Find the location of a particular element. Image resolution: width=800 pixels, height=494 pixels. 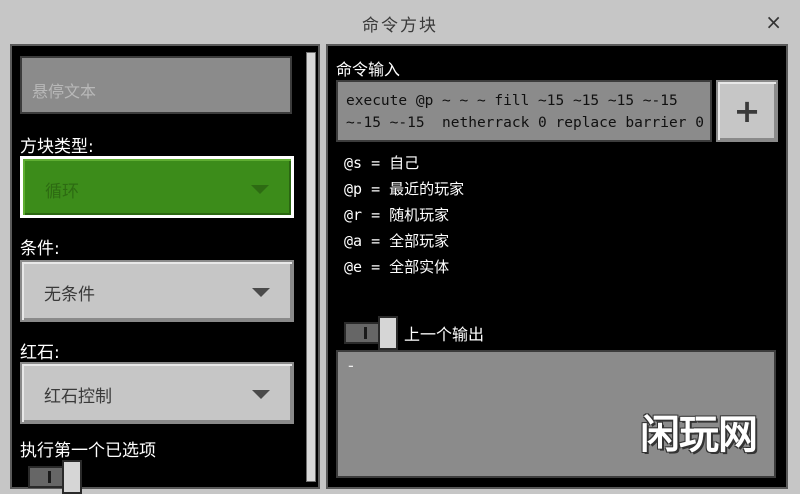

execute-first-toggle is located at coordinates (55, 477).